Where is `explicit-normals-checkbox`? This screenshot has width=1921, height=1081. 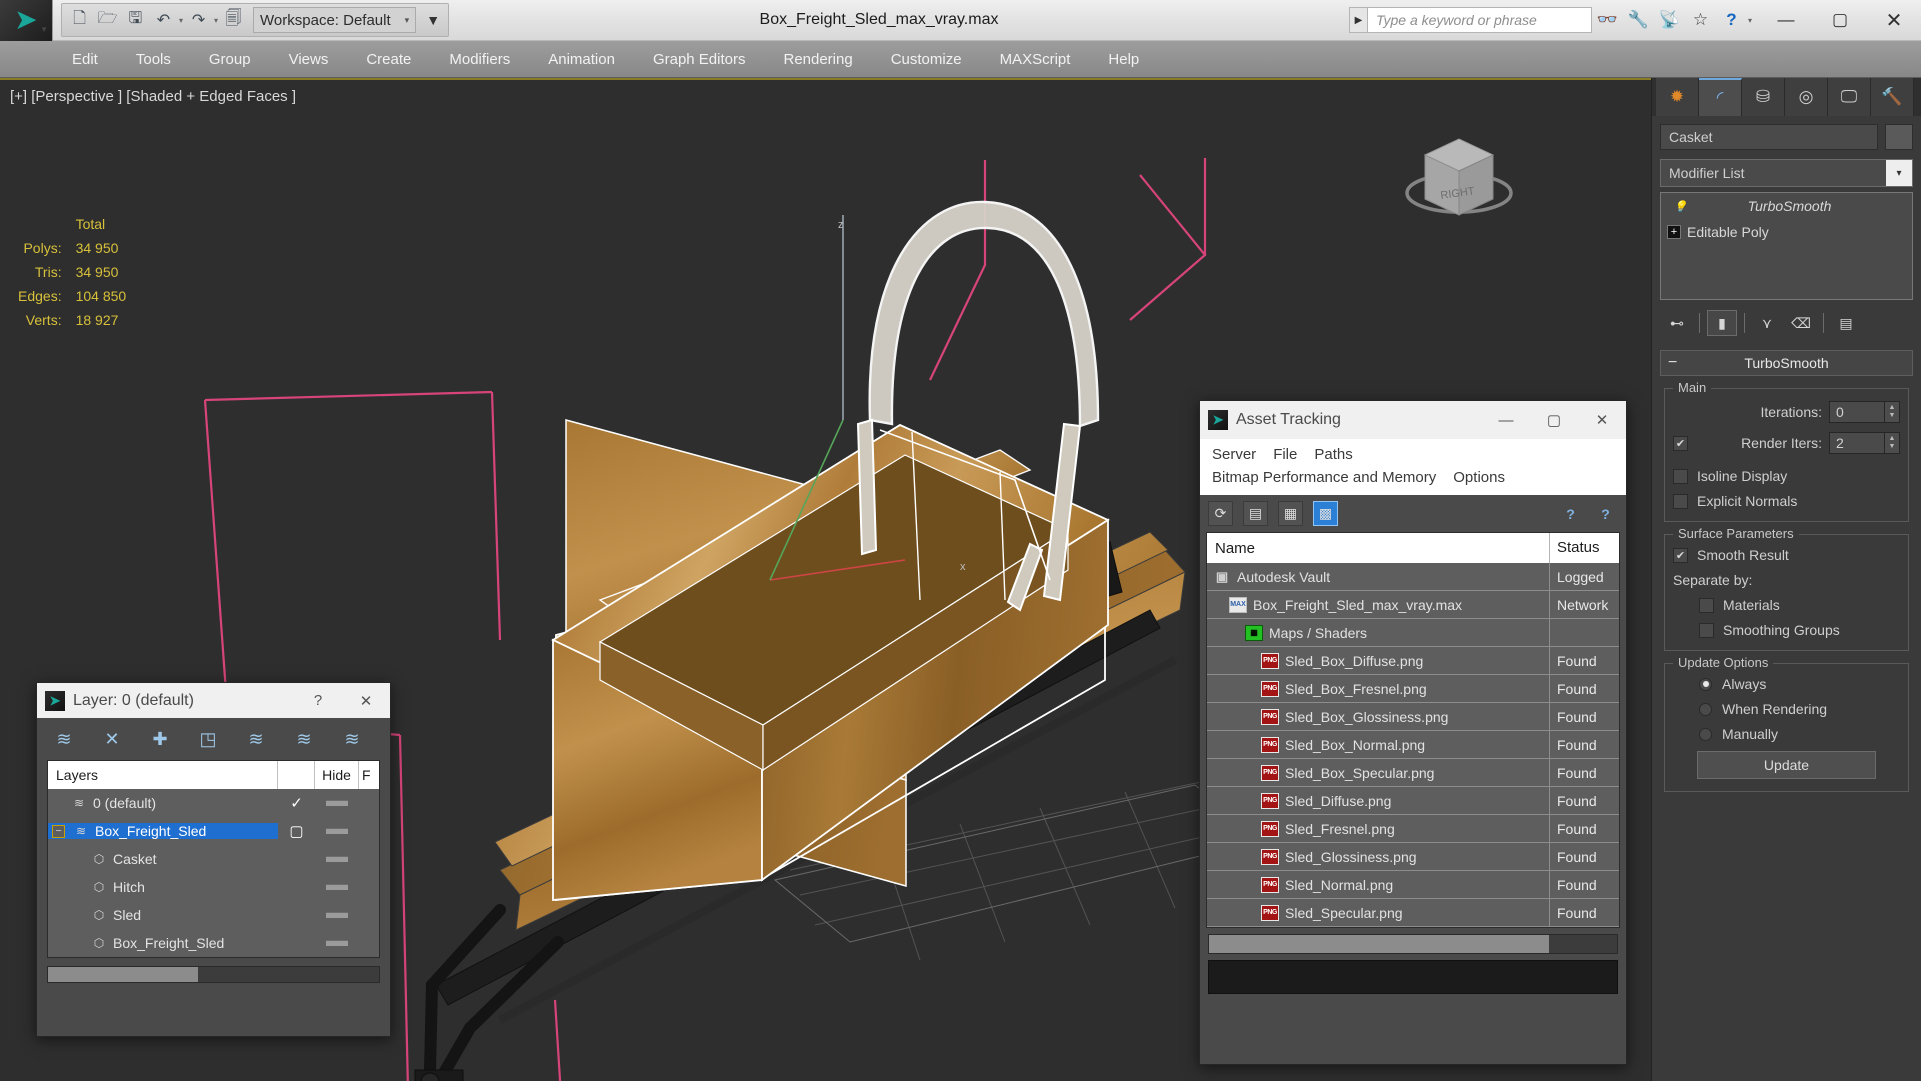 explicit-normals-checkbox is located at coordinates (1680, 501).